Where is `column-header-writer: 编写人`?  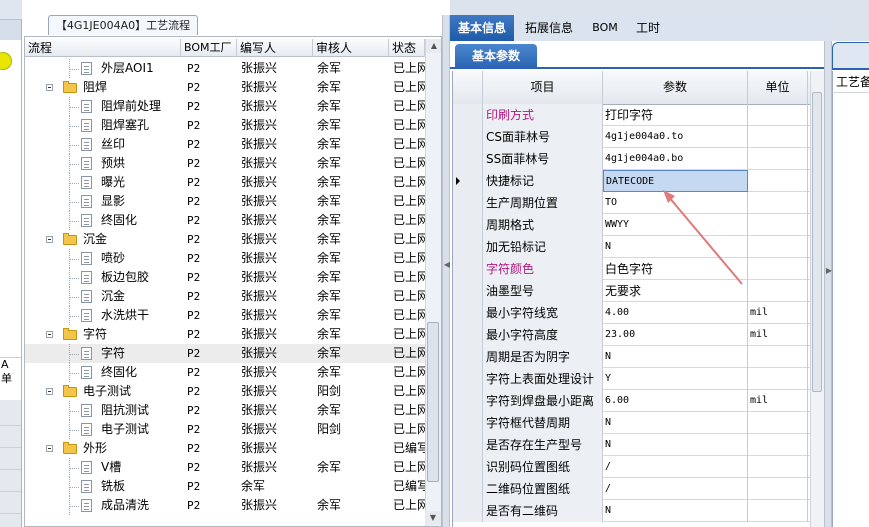
column-header-writer: 编写人 is located at coordinates (275, 48).